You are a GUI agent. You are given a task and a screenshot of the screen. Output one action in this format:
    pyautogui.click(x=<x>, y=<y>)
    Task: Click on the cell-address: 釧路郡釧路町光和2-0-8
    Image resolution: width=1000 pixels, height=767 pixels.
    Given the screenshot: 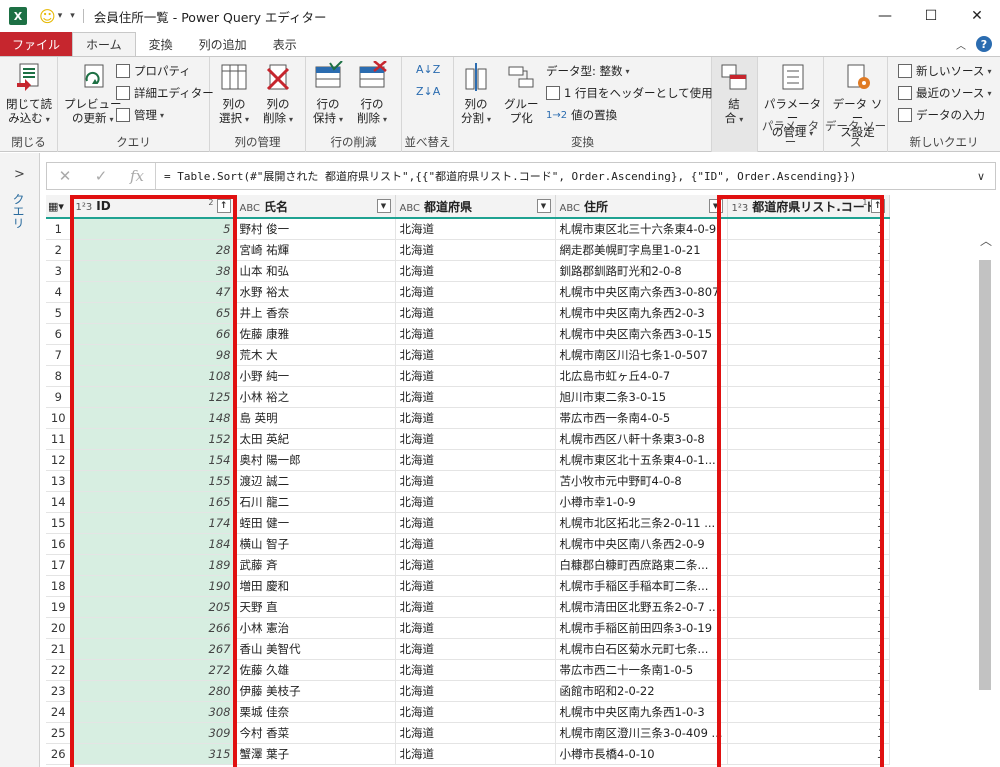 What is the action you would take?
    pyautogui.click(x=641, y=271)
    